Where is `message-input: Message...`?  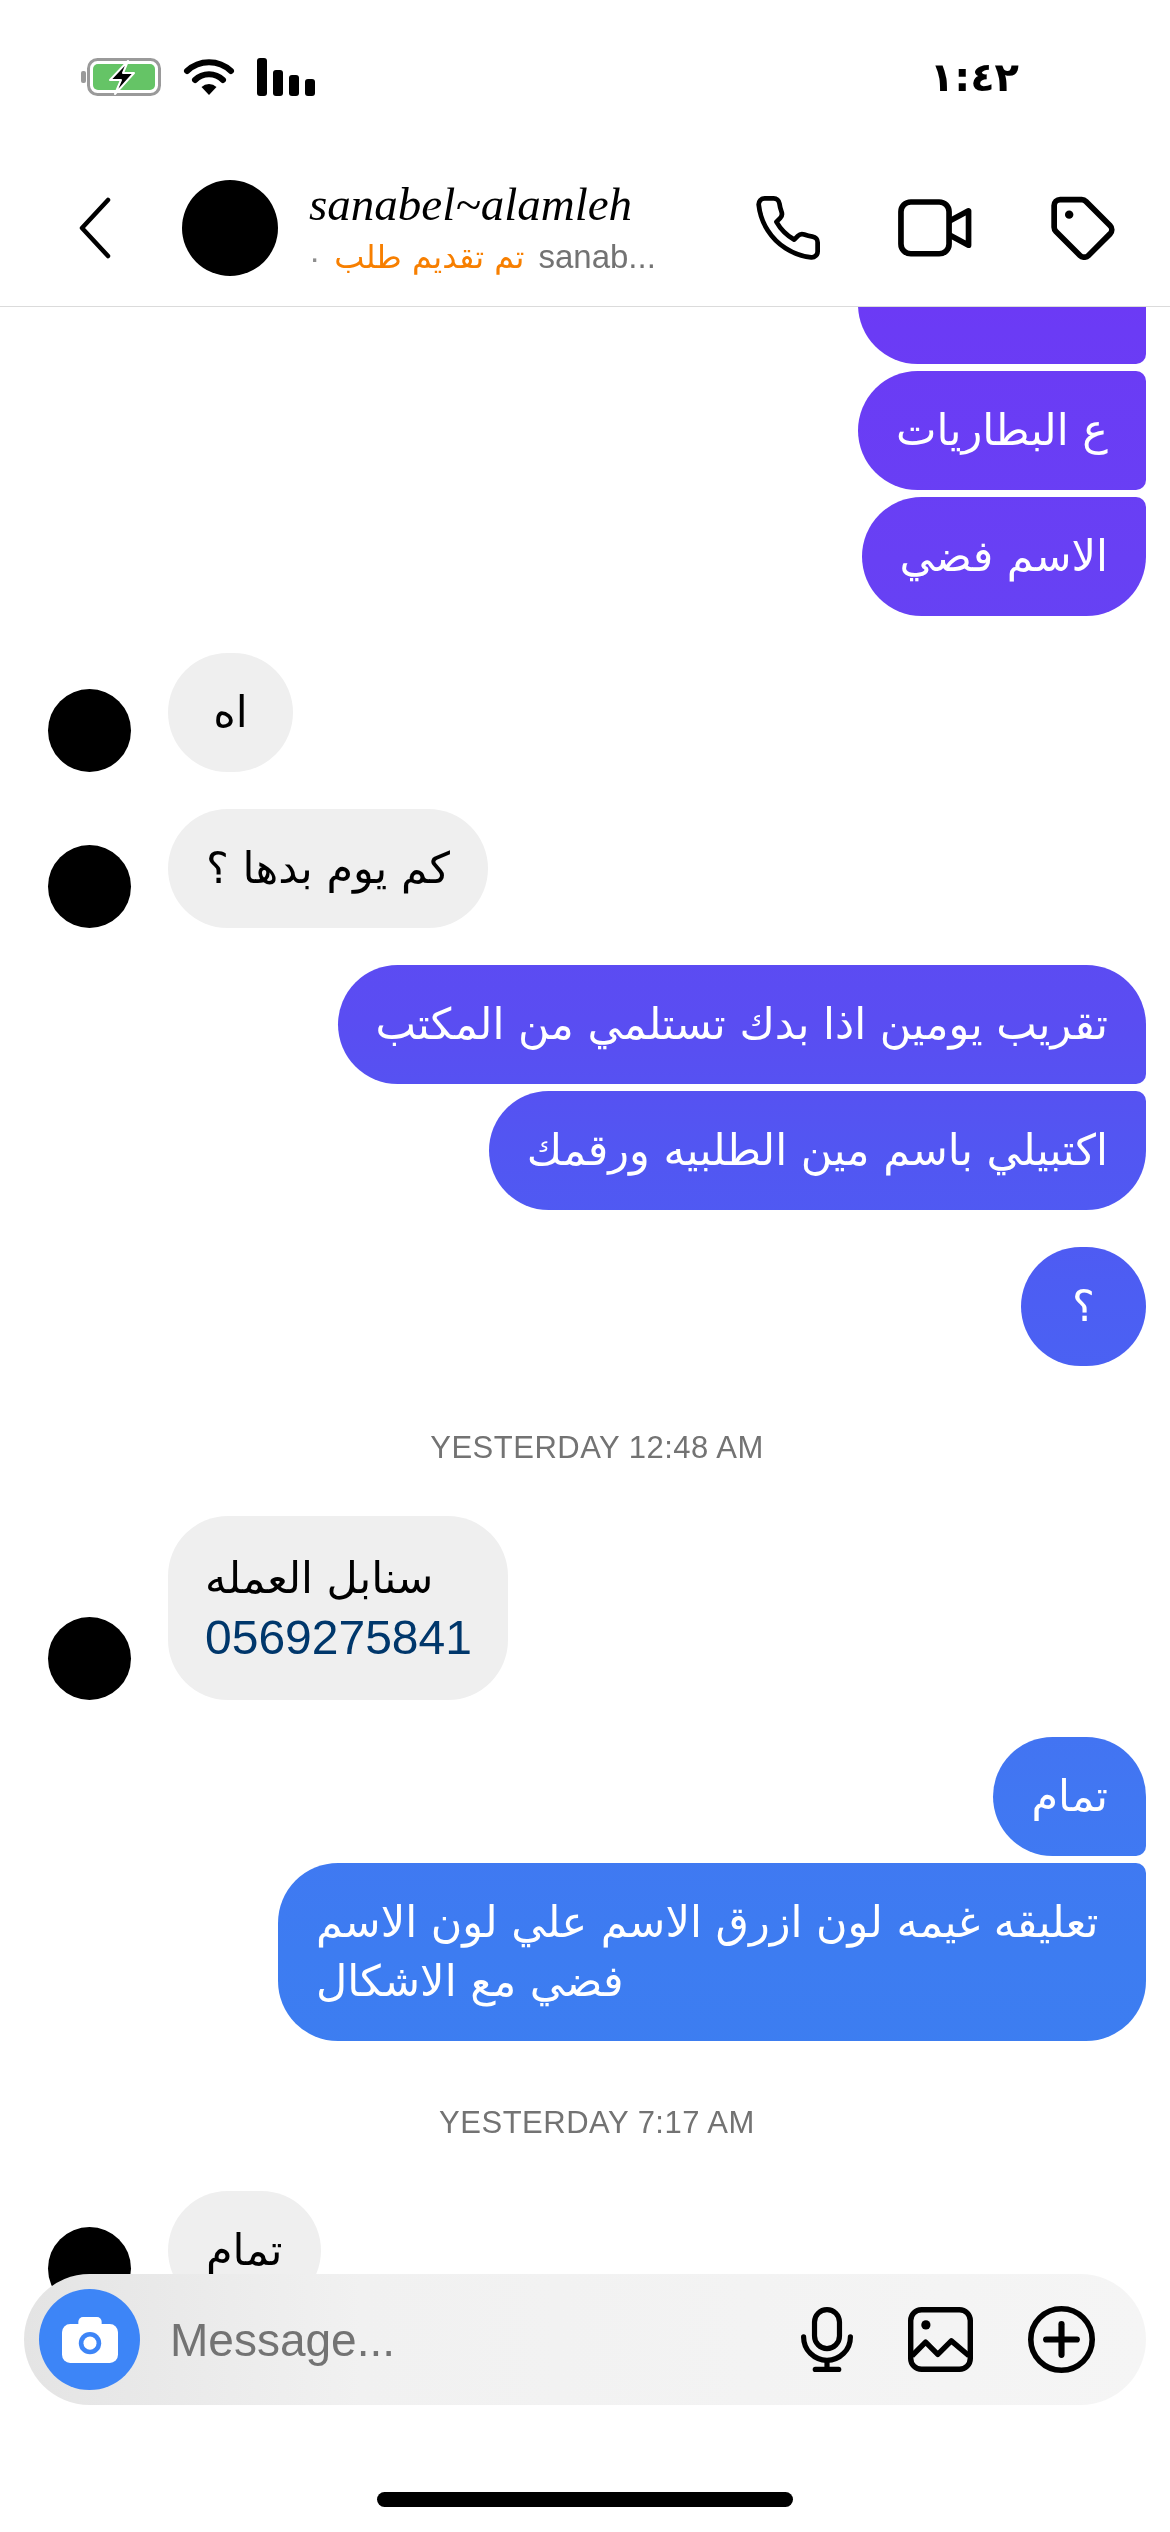
message-input: Message... is located at coordinates (470, 2339).